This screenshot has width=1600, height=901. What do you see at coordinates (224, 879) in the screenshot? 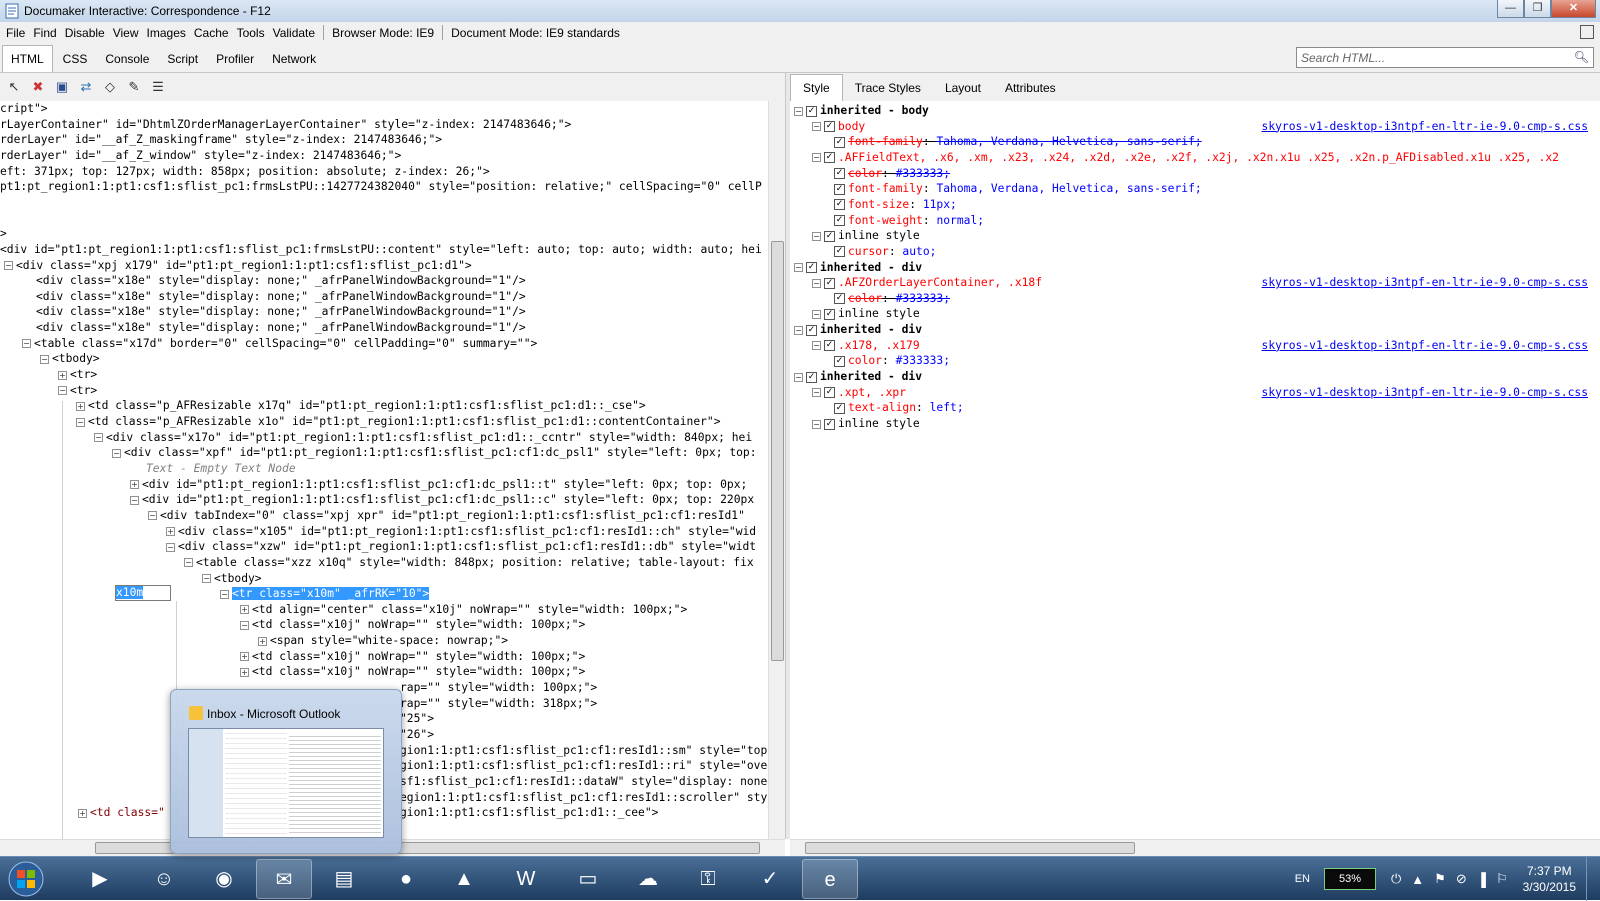
I see `chrome-icon: ◉` at bounding box center [224, 879].